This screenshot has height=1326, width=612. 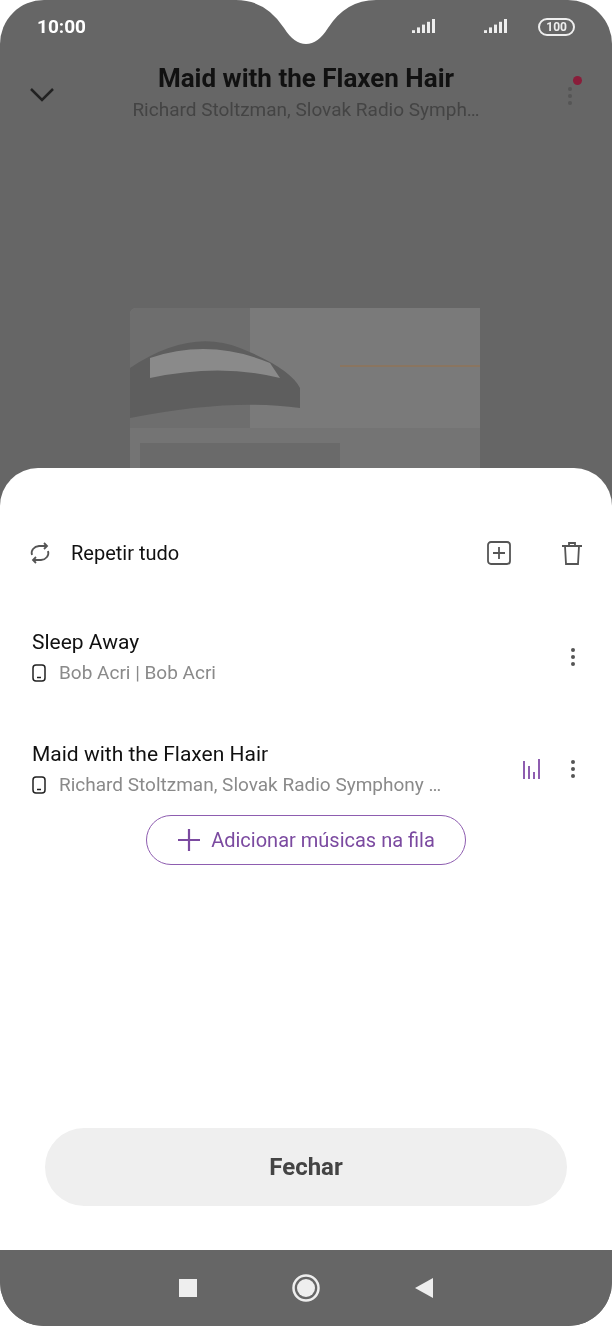 I want to click on song-title: Sleep Away, so click(x=301, y=641).